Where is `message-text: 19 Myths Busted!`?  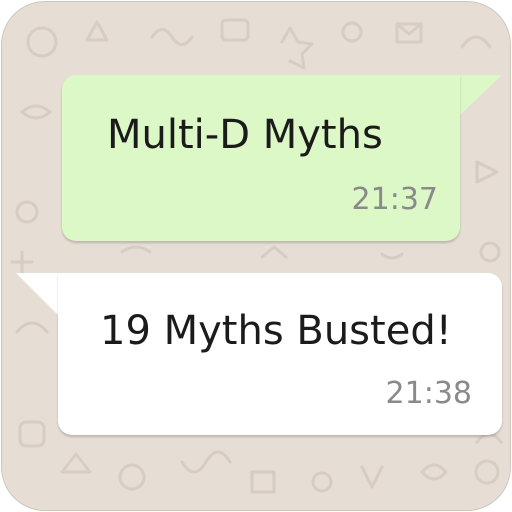
message-text: 19 Myths Busted! is located at coordinates (276, 331).